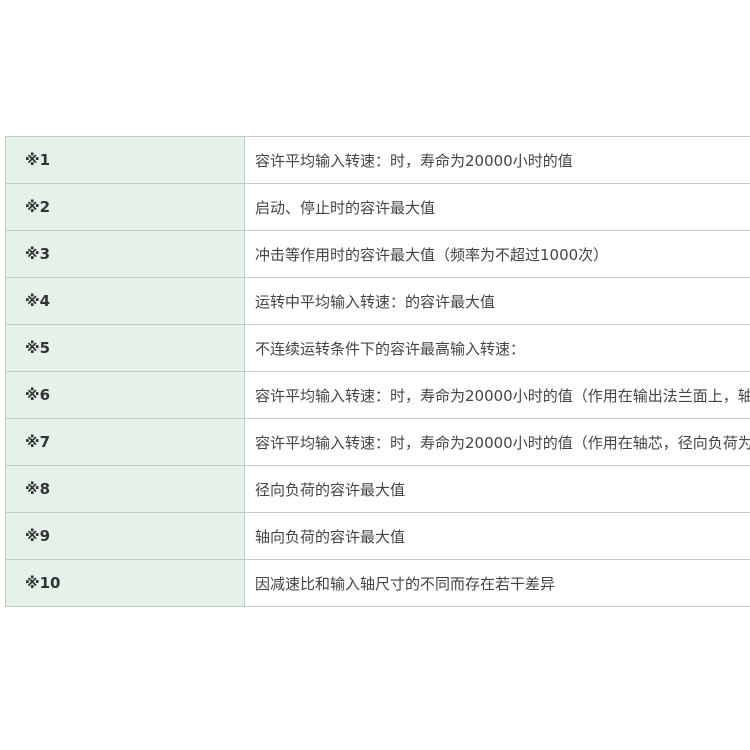  I want to click on table-row: ※10 因减速比和输入轴尺寸的不同而存在若干差异, so click(377, 583).